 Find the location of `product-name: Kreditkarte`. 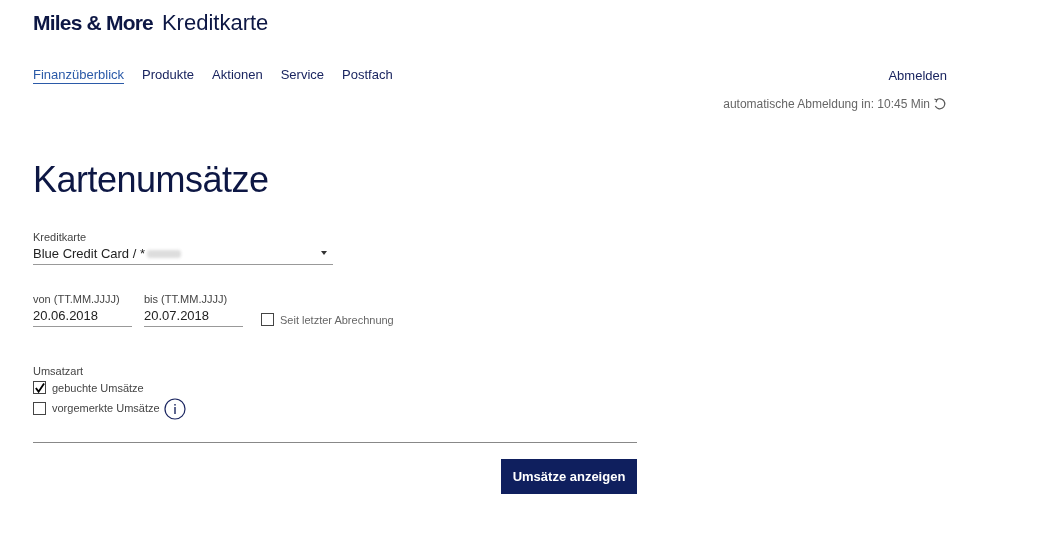

product-name: Kreditkarte is located at coordinates (215, 23).